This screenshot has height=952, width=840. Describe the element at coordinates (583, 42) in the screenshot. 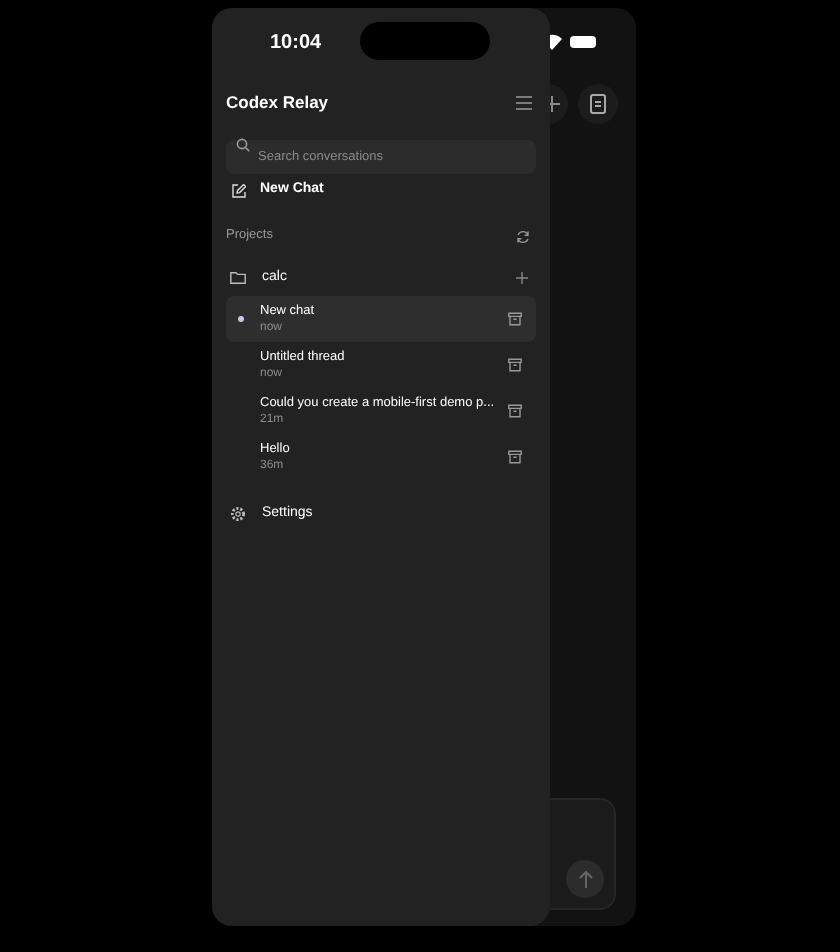

I see `battery-icon` at that location.